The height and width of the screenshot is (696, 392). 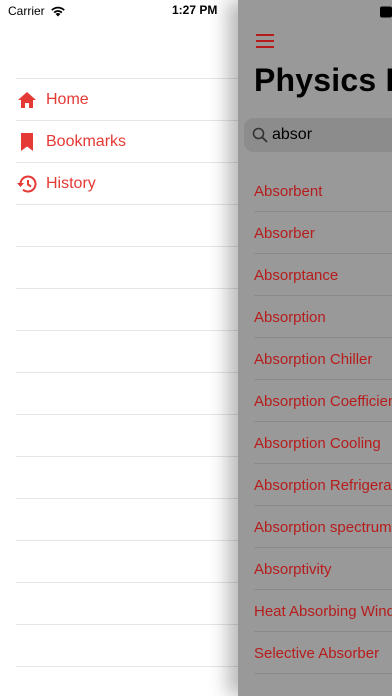 What do you see at coordinates (284, 233) in the screenshot?
I see `list-item-label: Absorber` at bounding box center [284, 233].